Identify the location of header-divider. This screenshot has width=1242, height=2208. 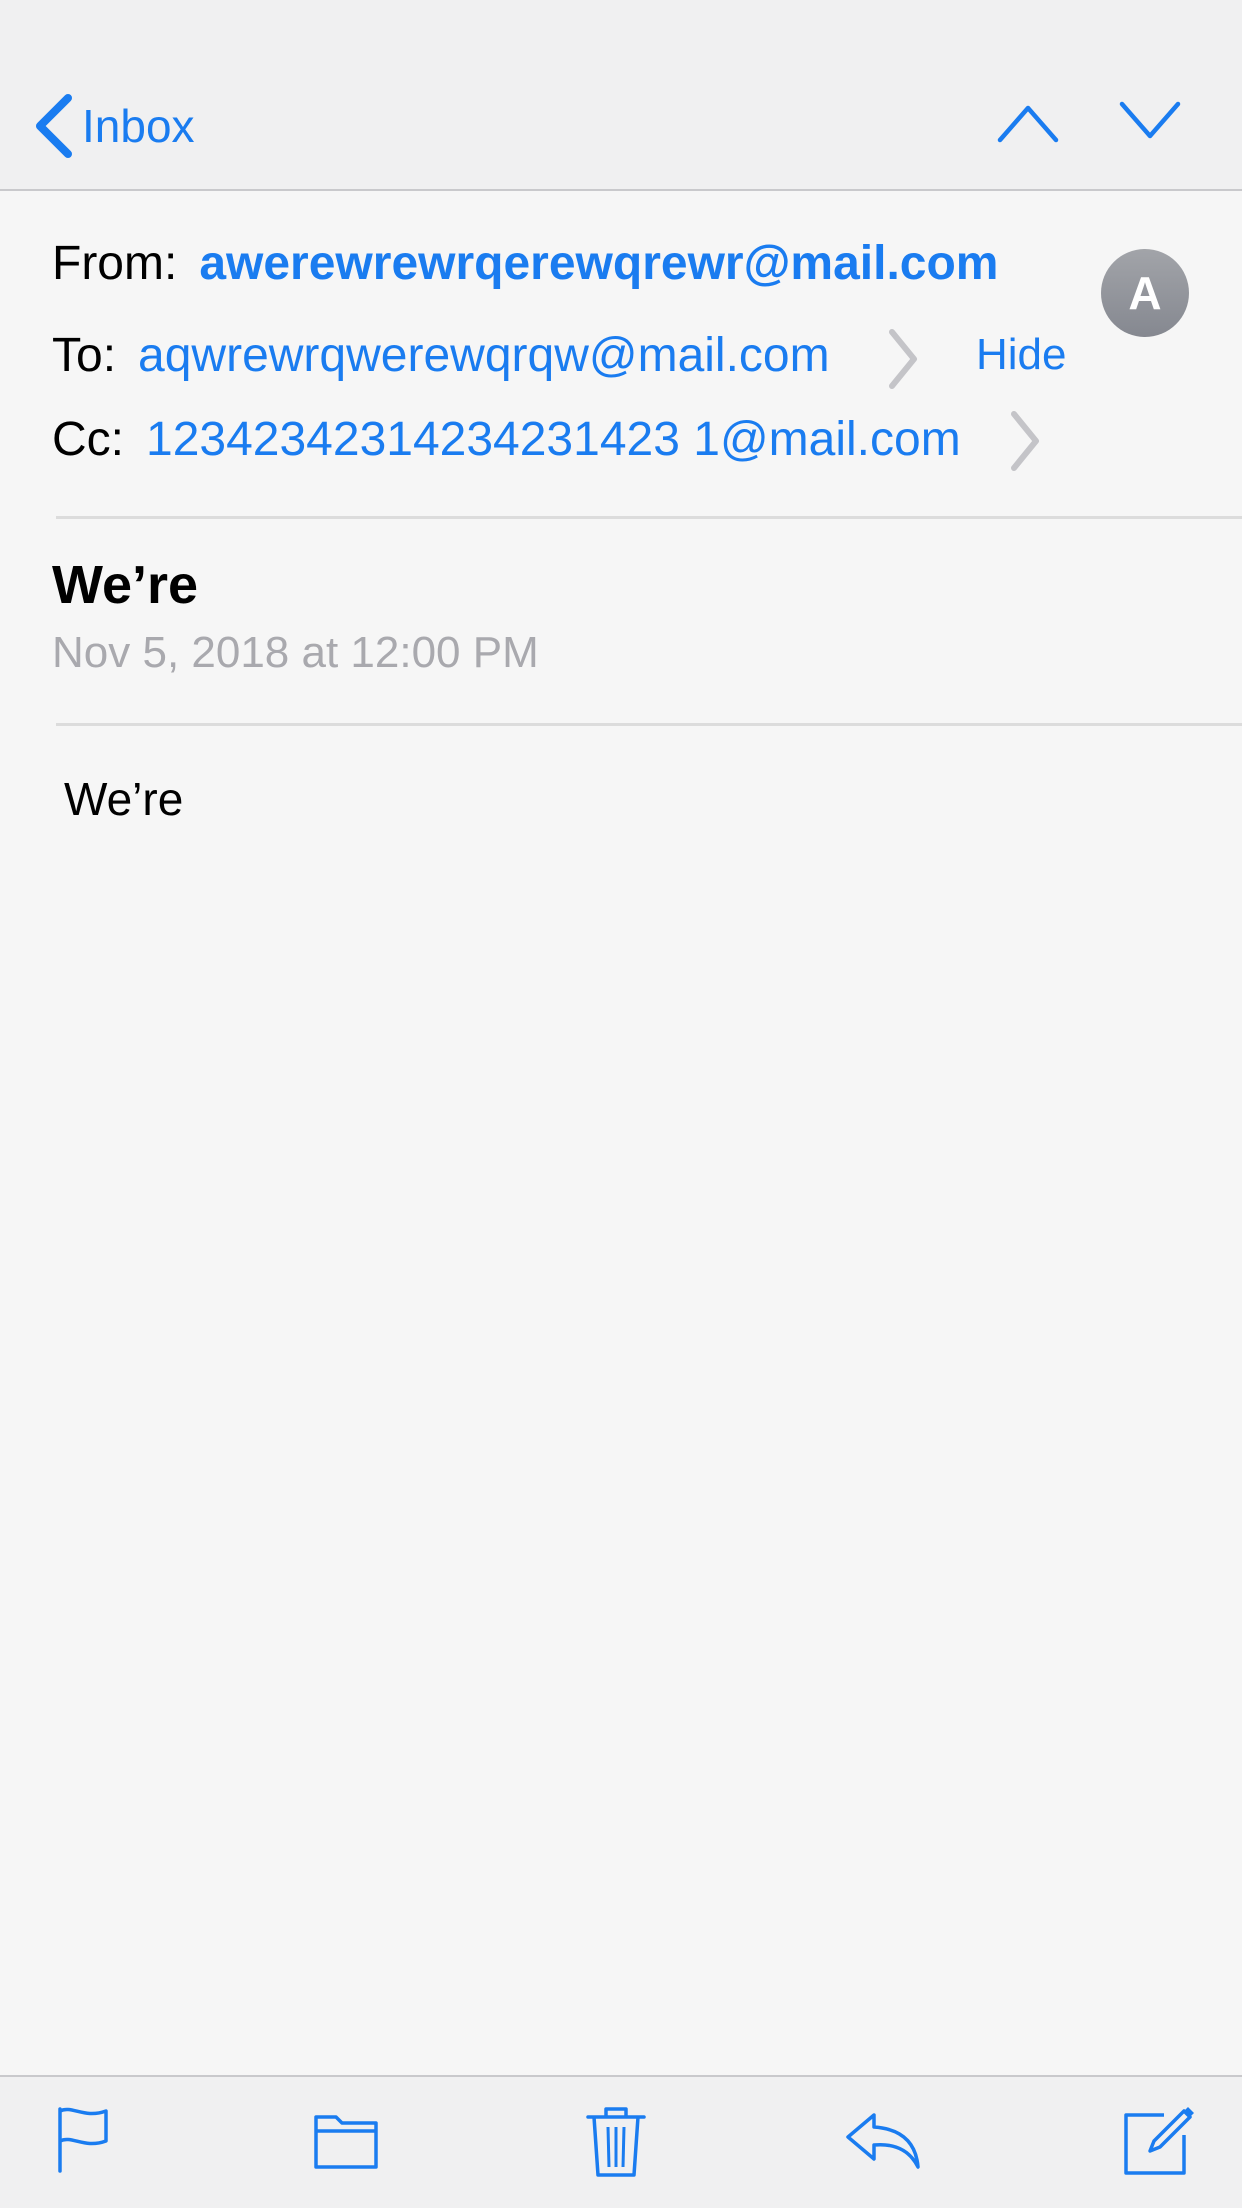
(649, 517).